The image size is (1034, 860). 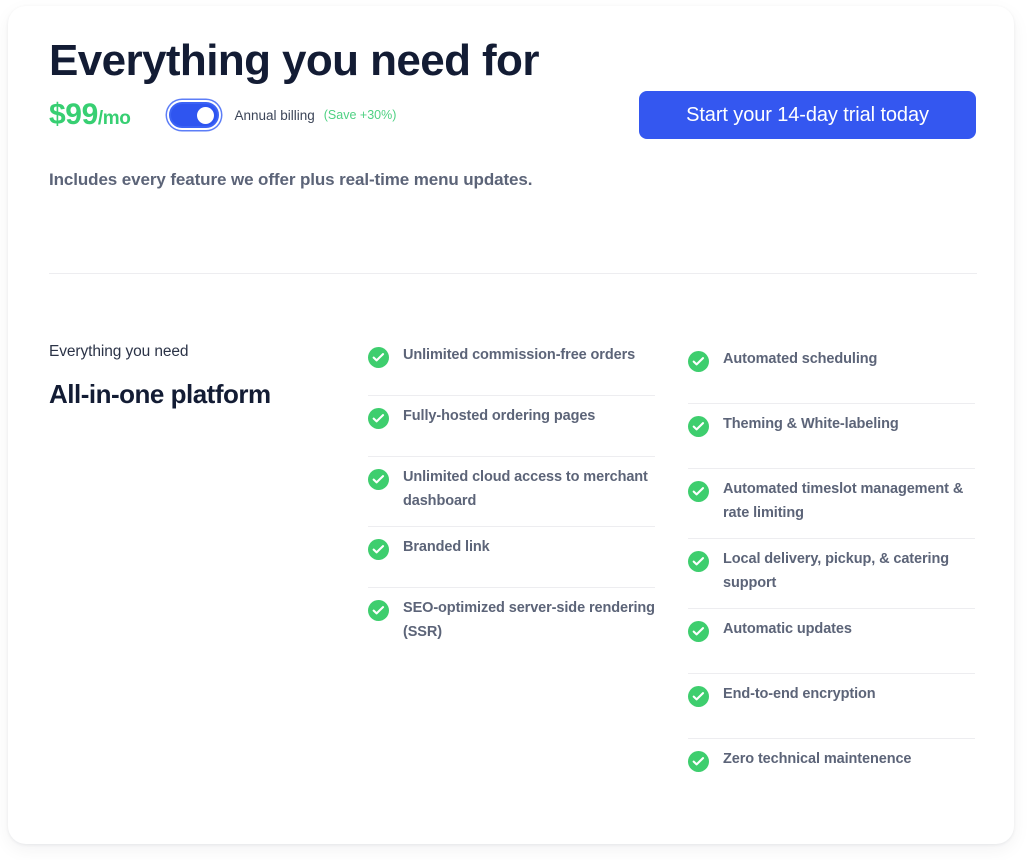 What do you see at coordinates (274, 115) in the screenshot?
I see `annual-billing-label: Annual billing` at bounding box center [274, 115].